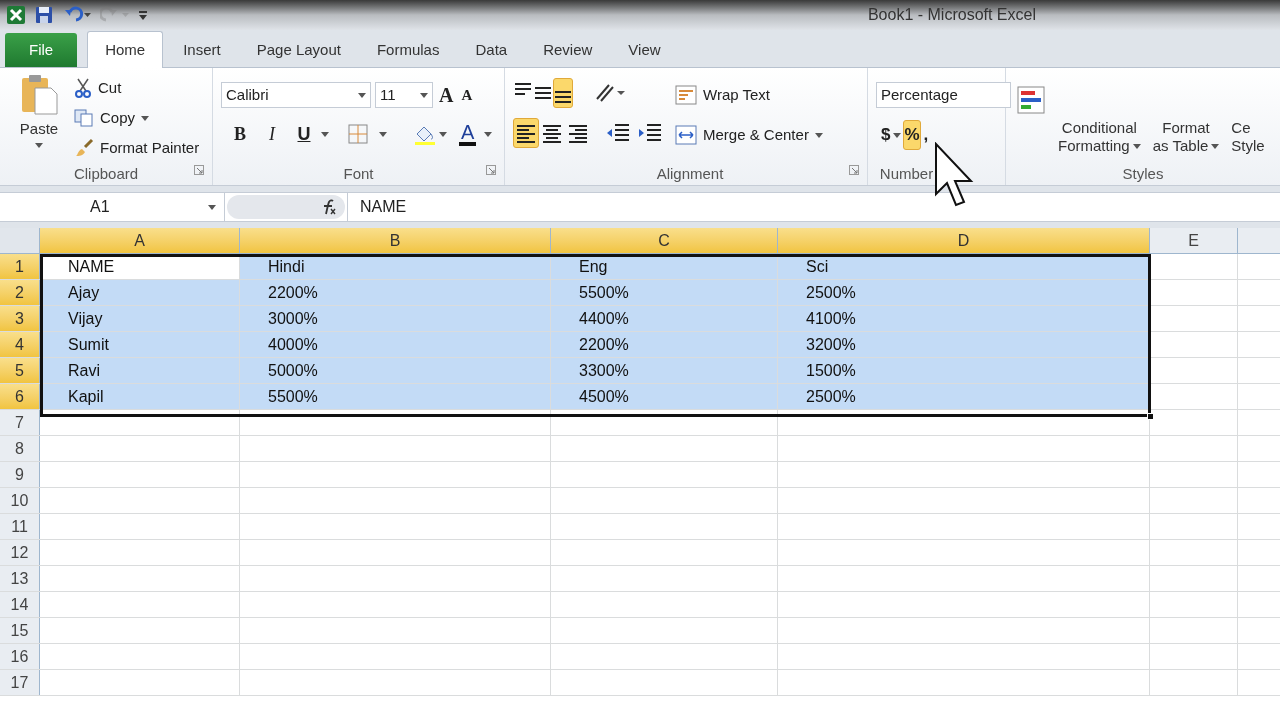 This screenshot has width=1280, height=720. Describe the element at coordinates (140, 370) in the screenshot. I see `table-cell: Ravi` at that location.